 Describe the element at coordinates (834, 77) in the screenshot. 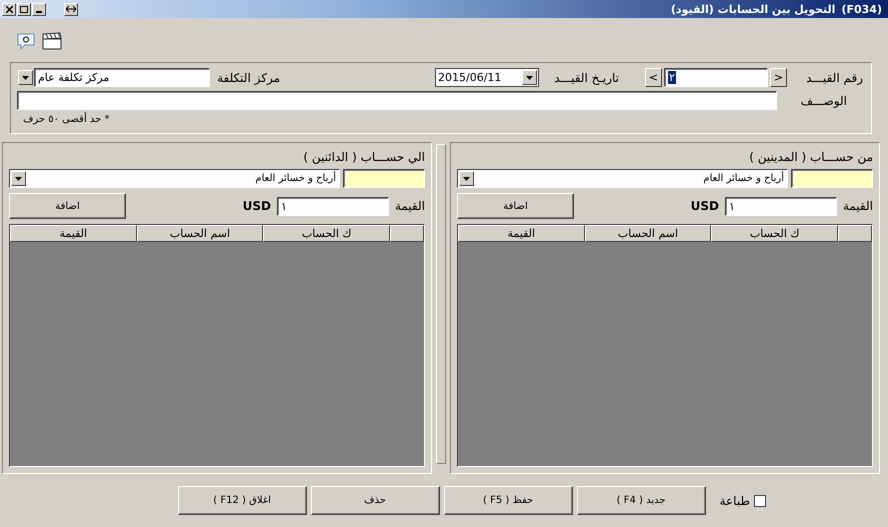

I see `entry-number-label: رقم القيـــد` at that location.